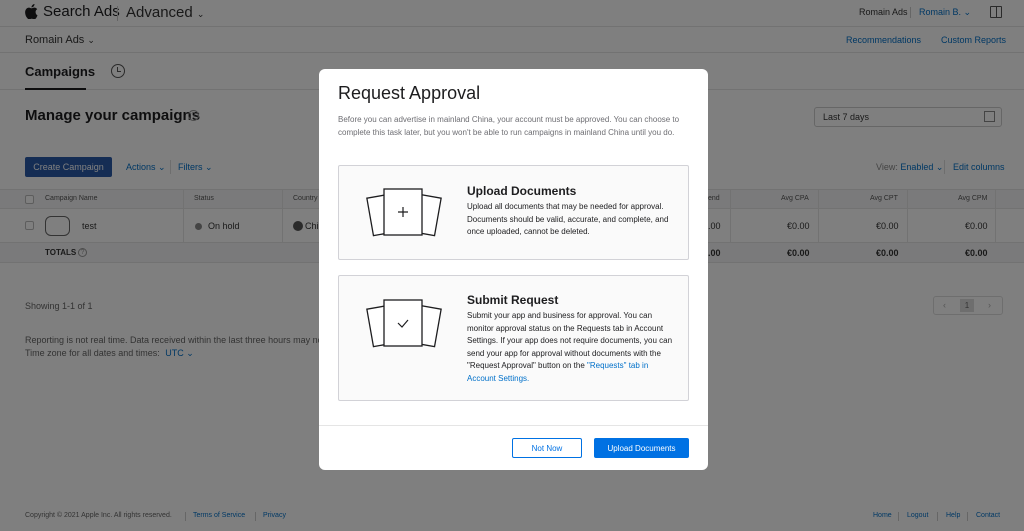 The width and height of the screenshot is (1024, 531). What do you see at coordinates (409, 93) in the screenshot?
I see `dialog-title: Request Approval` at bounding box center [409, 93].